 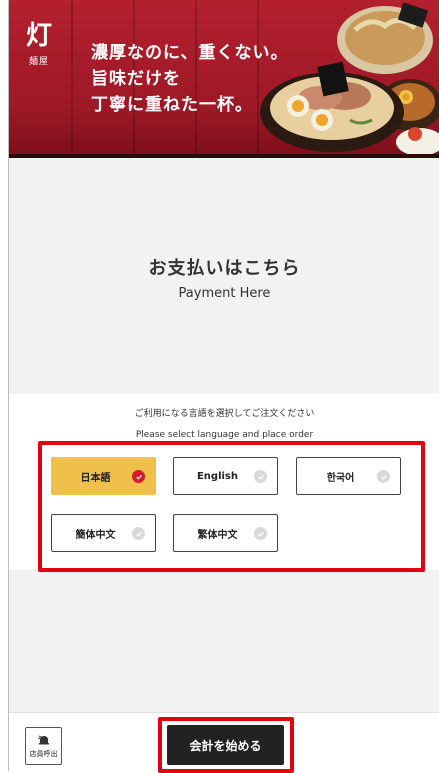 I want to click on start-checkout-button: 会計を始める, so click(x=225, y=745).